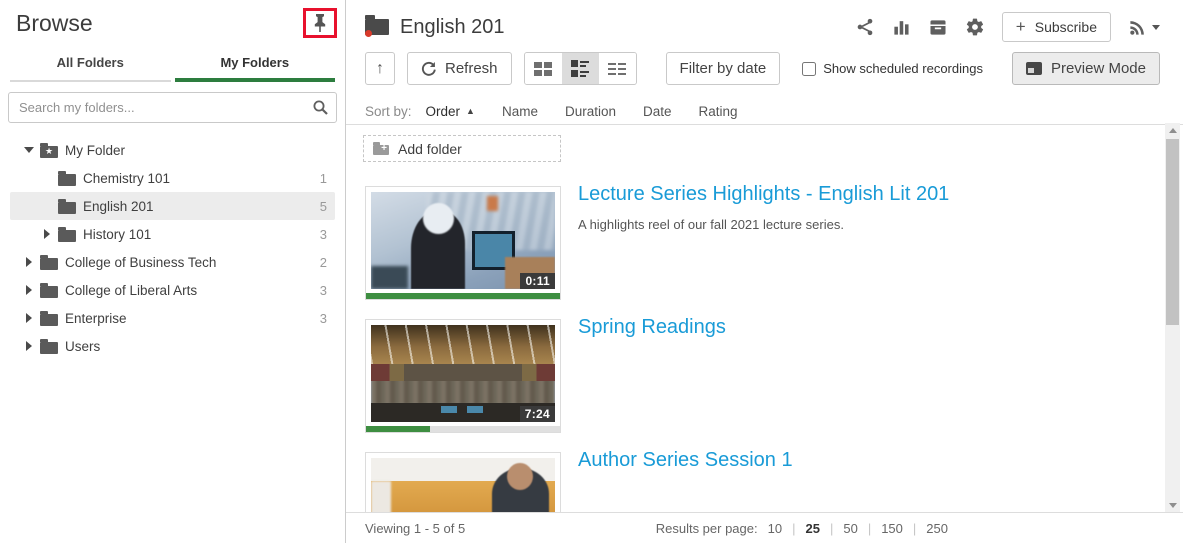 The image size is (1183, 543). I want to click on show-scheduled-wrap: Show scheduled recordings, so click(892, 68).